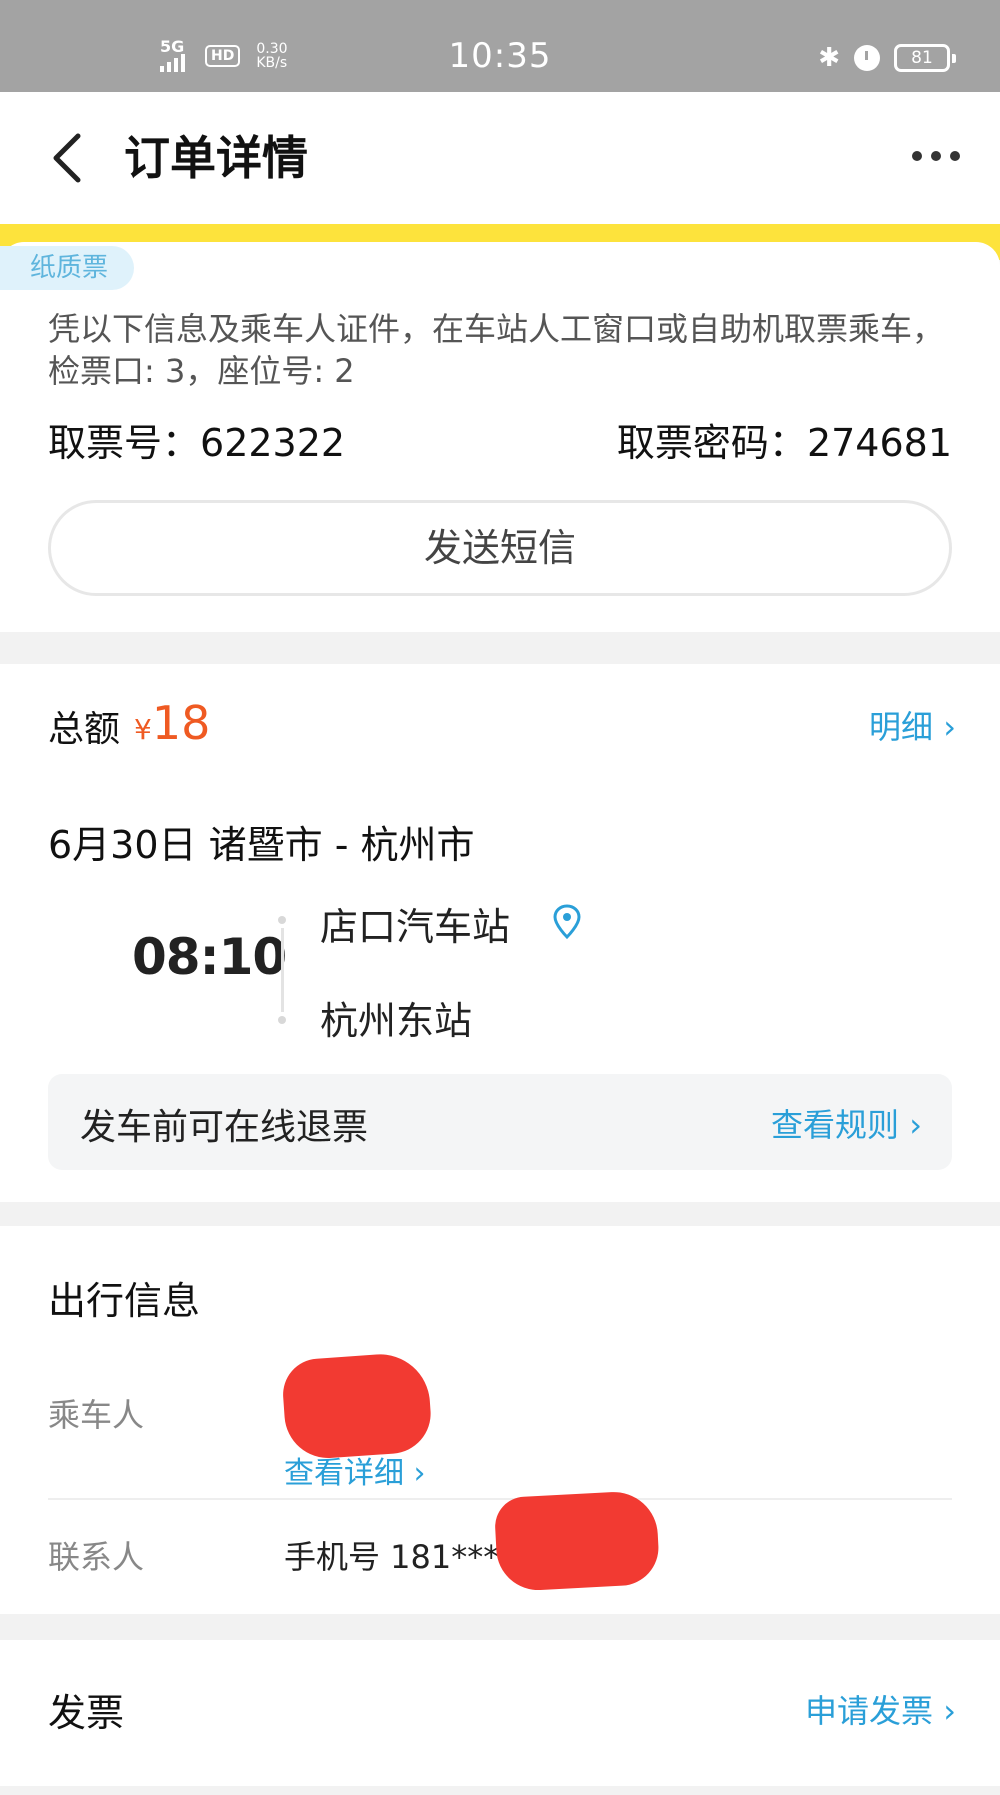 The height and width of the screenshot is (1795, 1000). I want to click on alarm-icon, so click(867, 58).